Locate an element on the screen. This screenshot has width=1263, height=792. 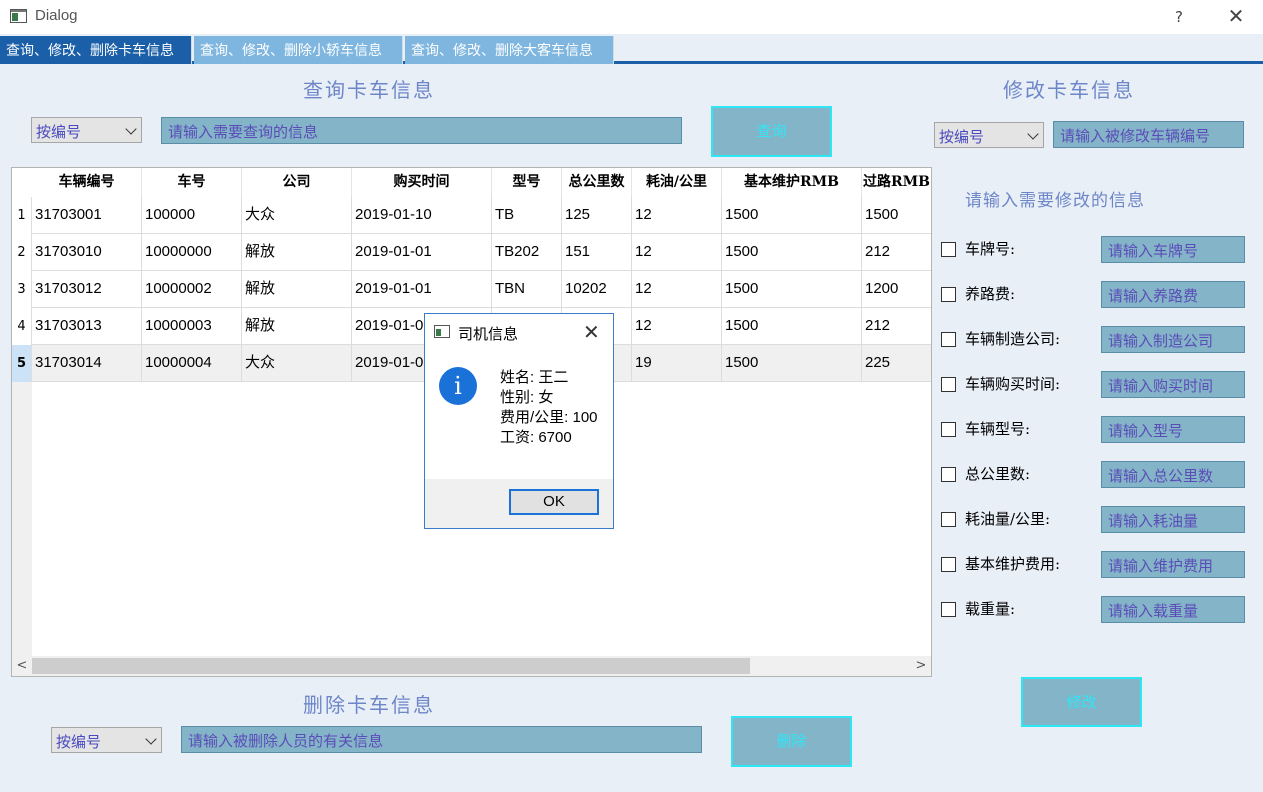
field-label: 基本维护费用: is located at coordinates (1013, 564).